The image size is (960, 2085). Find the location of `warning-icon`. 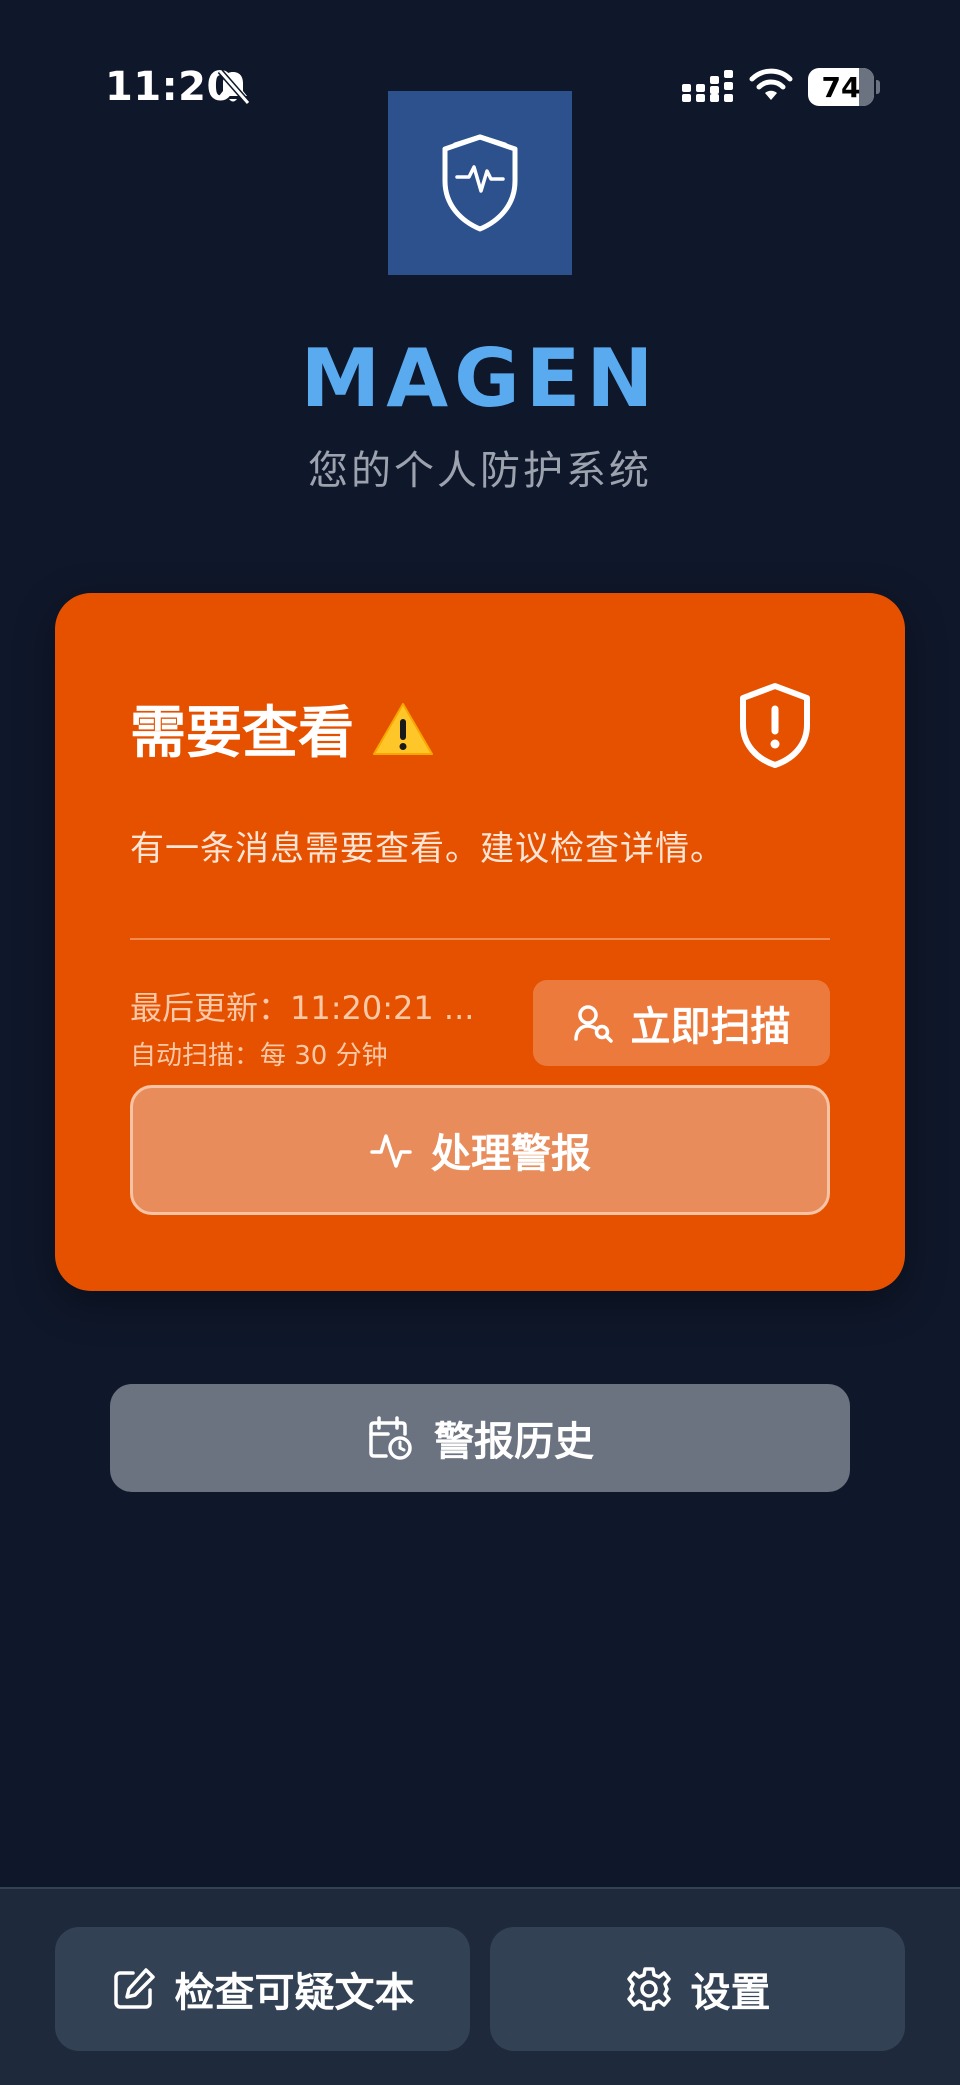

warning-icon is located at coordinates (403, 728).